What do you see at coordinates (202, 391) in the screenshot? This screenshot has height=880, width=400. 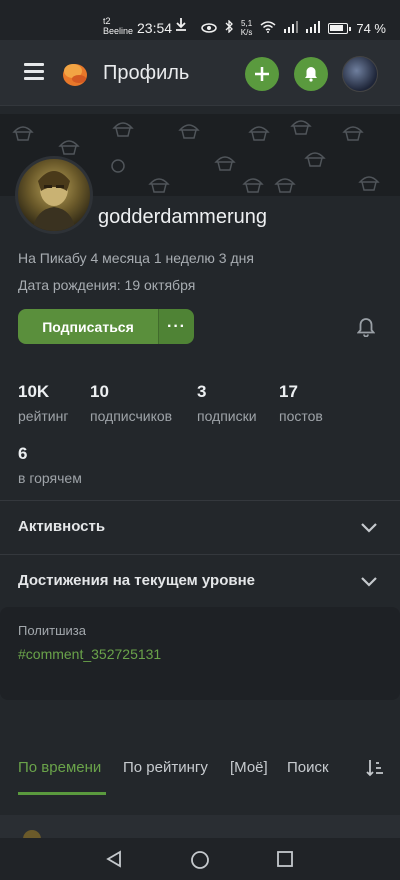 I see `stat-value: 3` at bounding box center [202, 391].